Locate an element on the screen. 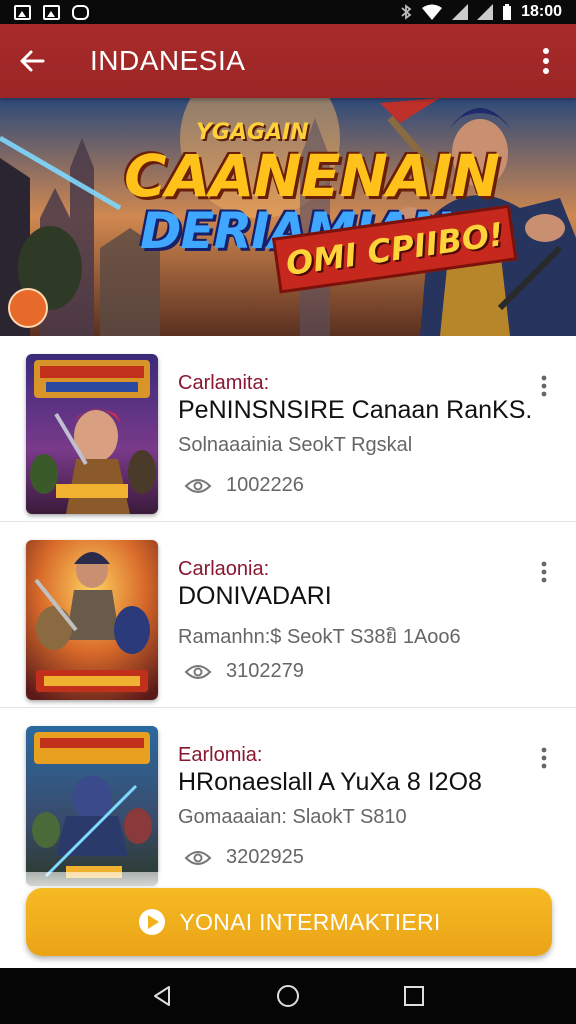  image-icon is located at coordinates (22, 12).